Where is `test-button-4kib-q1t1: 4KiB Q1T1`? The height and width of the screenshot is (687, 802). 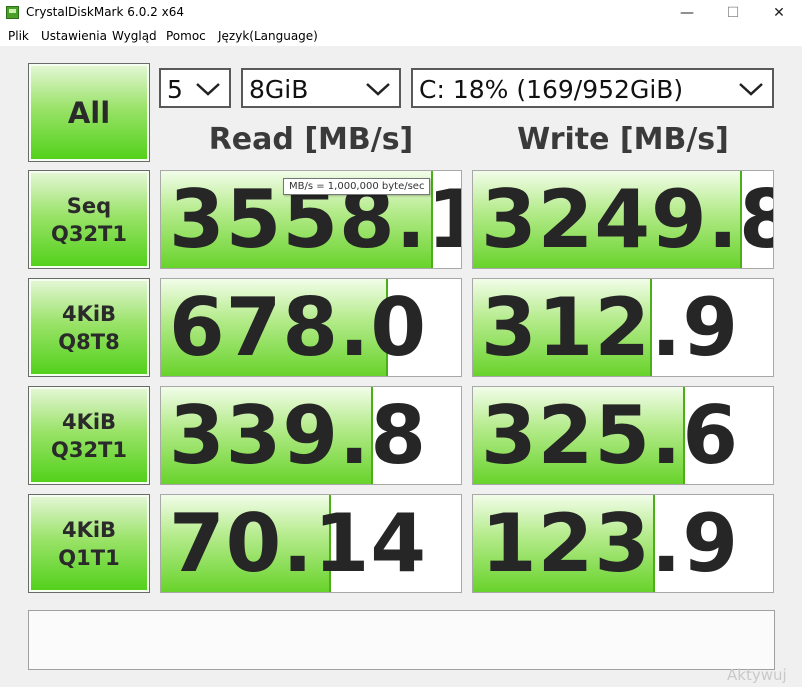
test-button-4kib-q1t1: 4KiB Q1T1 is located at coordinates (89, 543).